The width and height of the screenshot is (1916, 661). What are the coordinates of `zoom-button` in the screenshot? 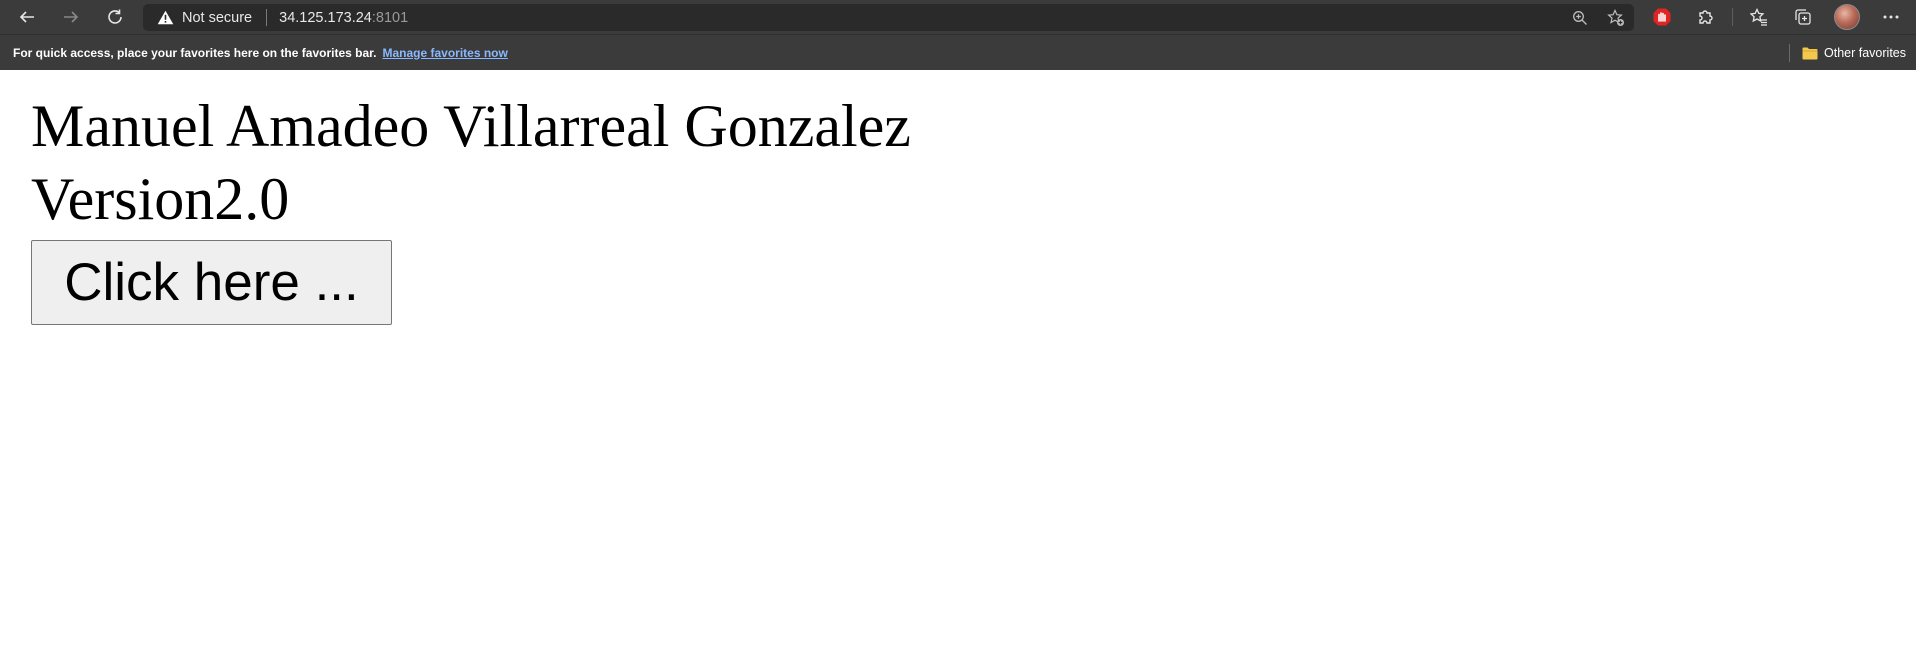 It's located at (1580, 17).